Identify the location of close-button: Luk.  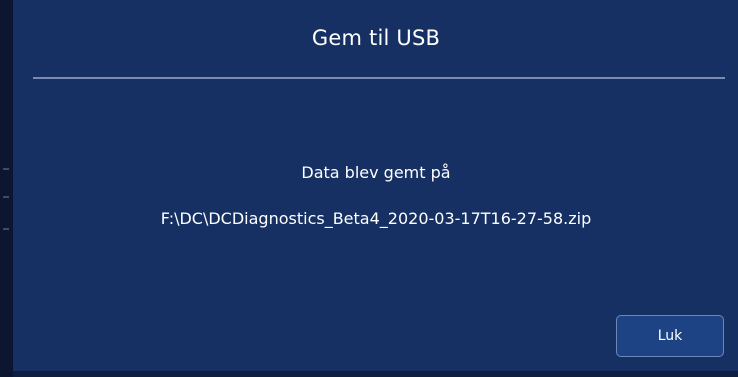
(670, 336).